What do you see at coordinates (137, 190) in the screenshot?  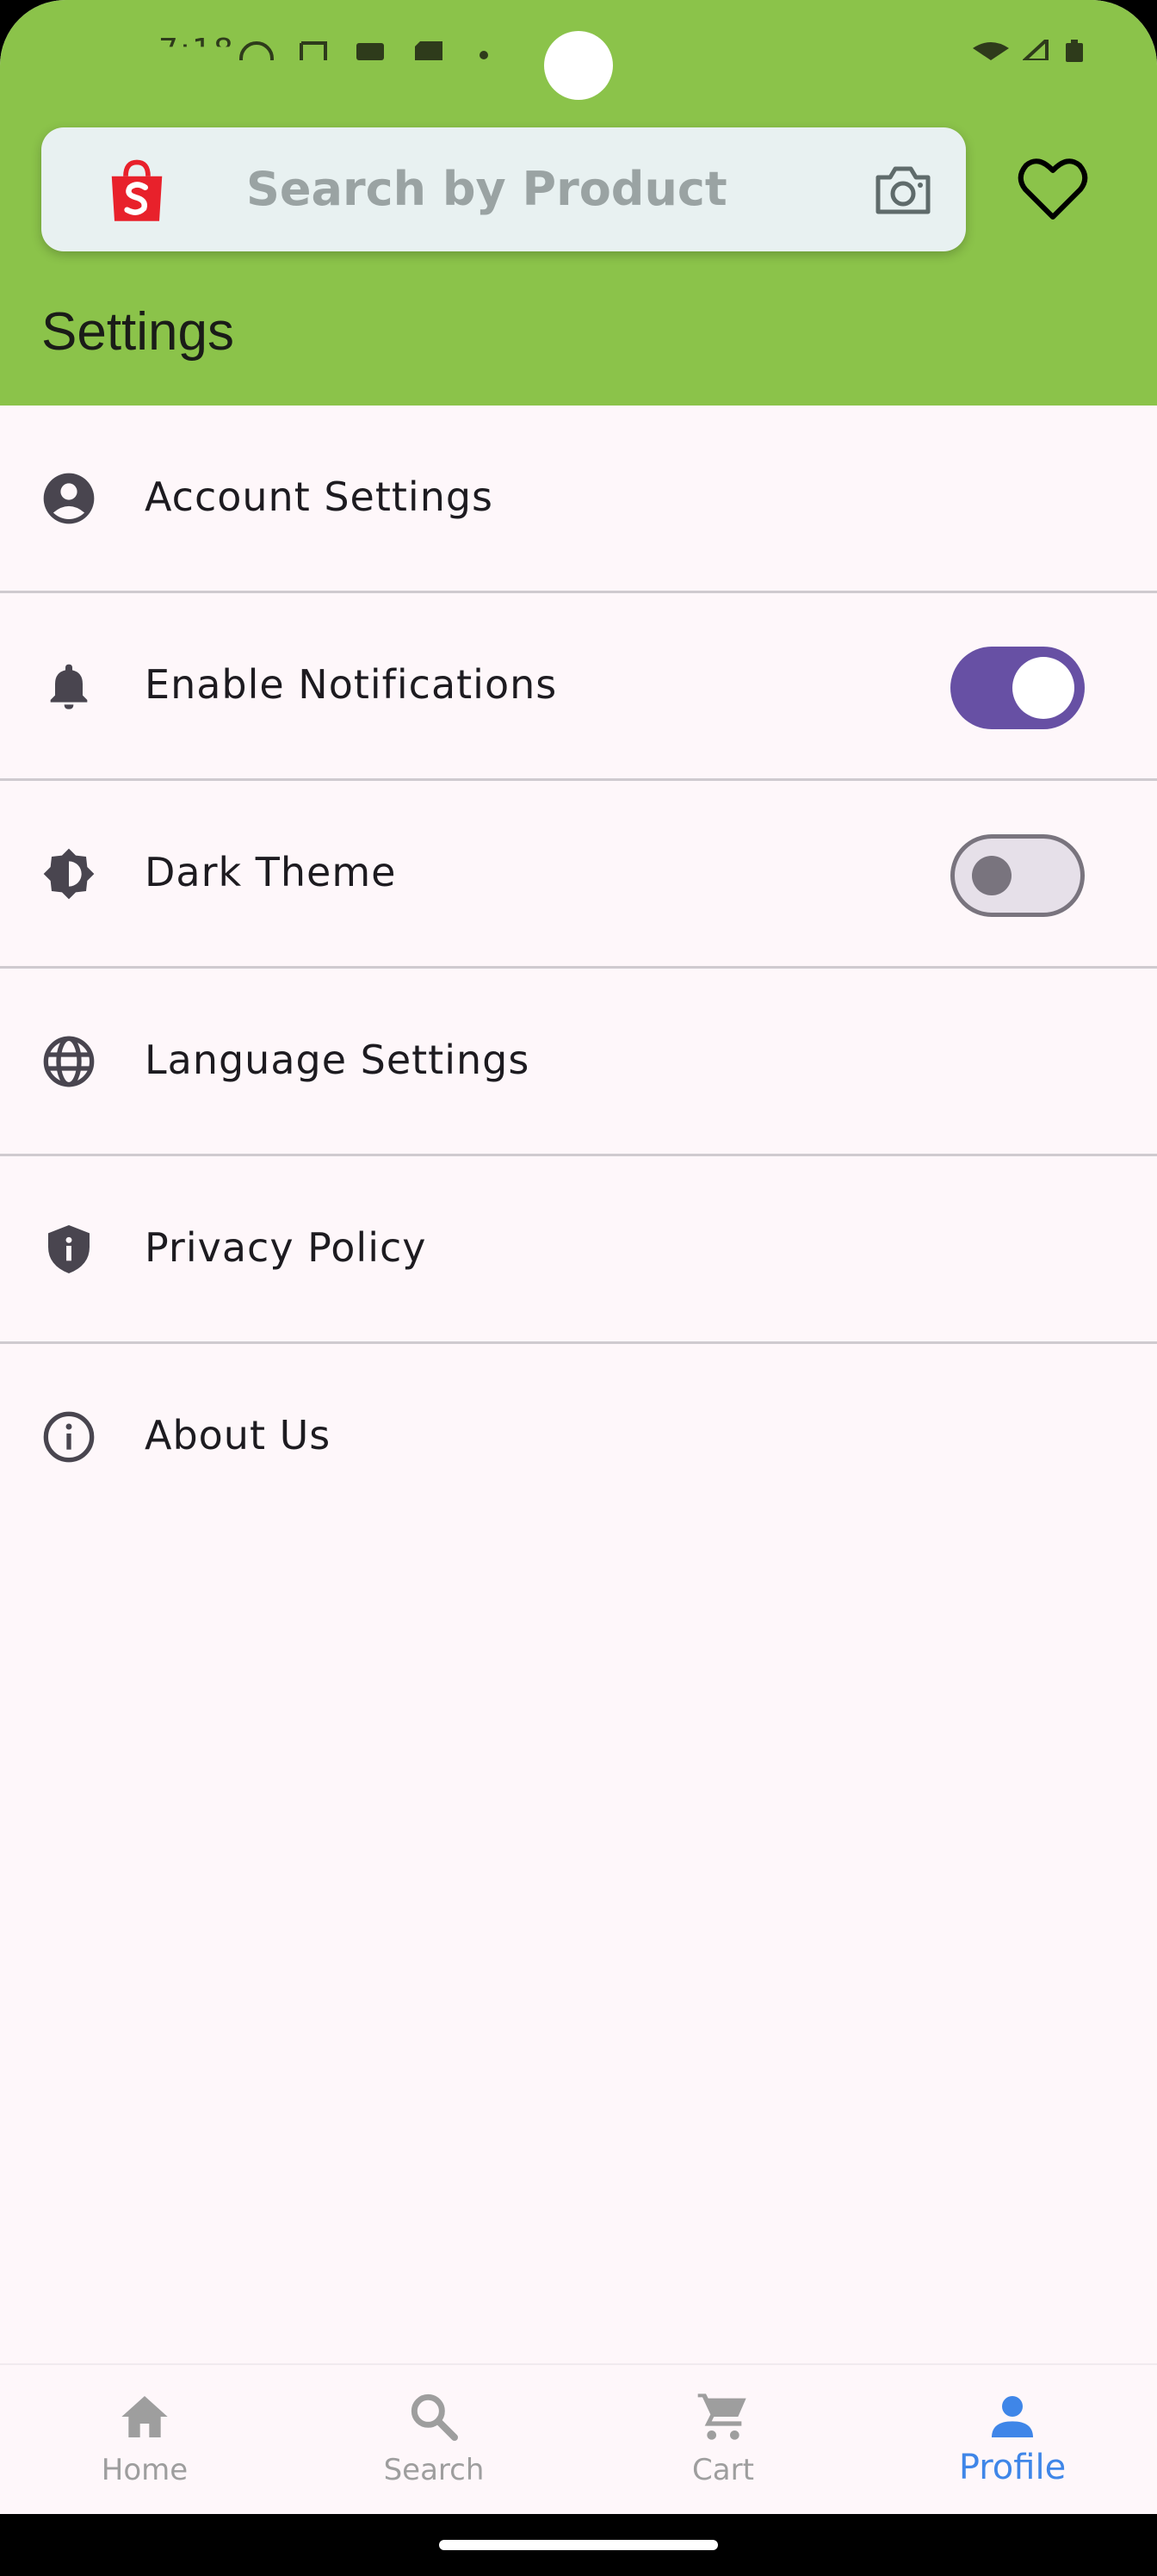 I see `shopping-bag-logo-icon` at bounding box center [137, 190].